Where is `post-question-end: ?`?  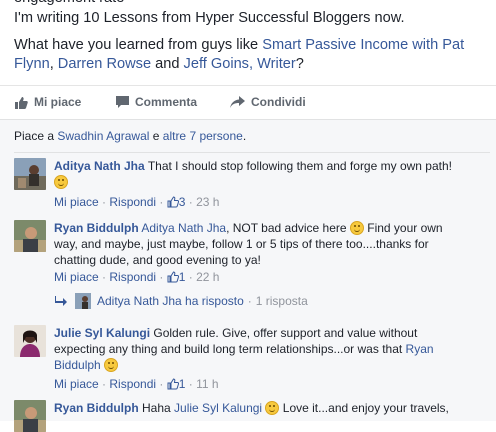 post-question-end: ? is located at coordinates (299, 64).